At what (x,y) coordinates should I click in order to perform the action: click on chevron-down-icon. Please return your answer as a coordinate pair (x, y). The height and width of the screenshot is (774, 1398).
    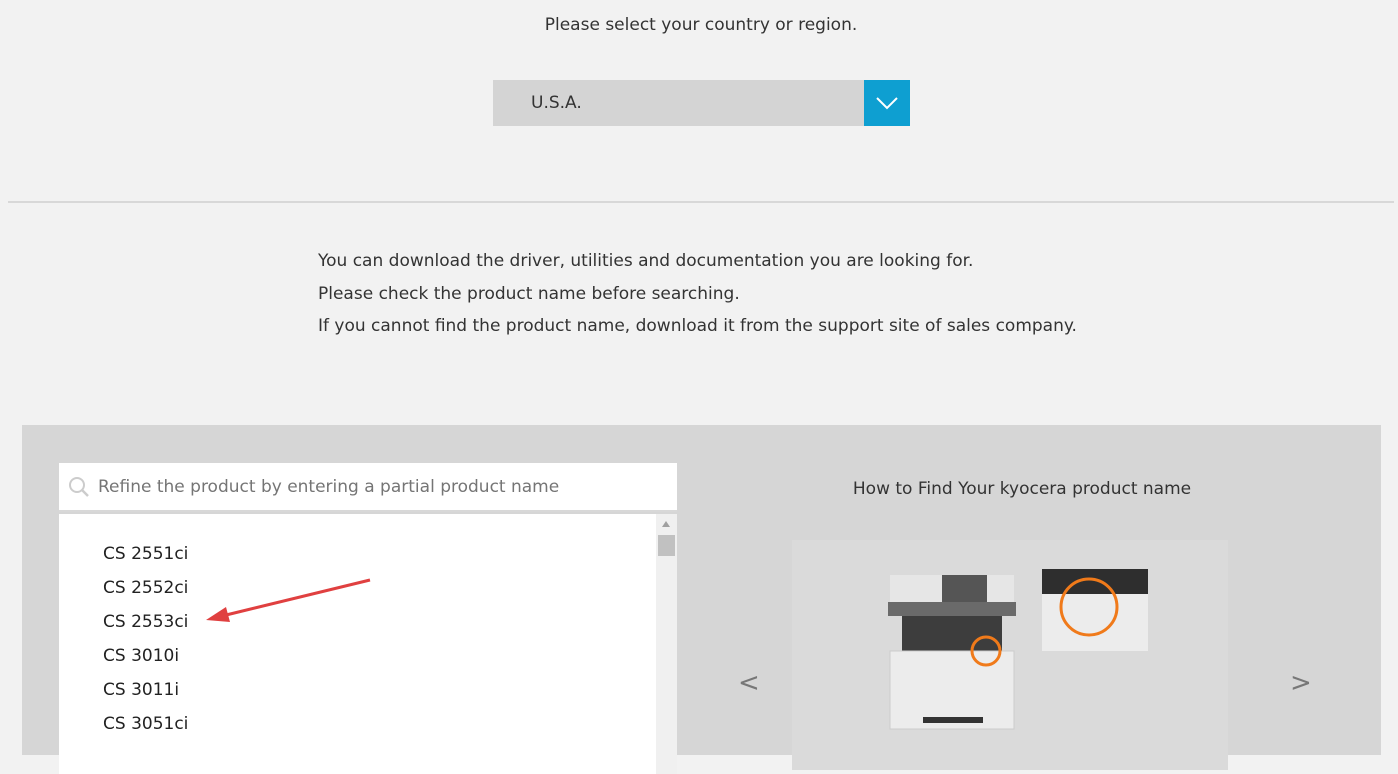
    Looking at the image, I should click on (887, 103).